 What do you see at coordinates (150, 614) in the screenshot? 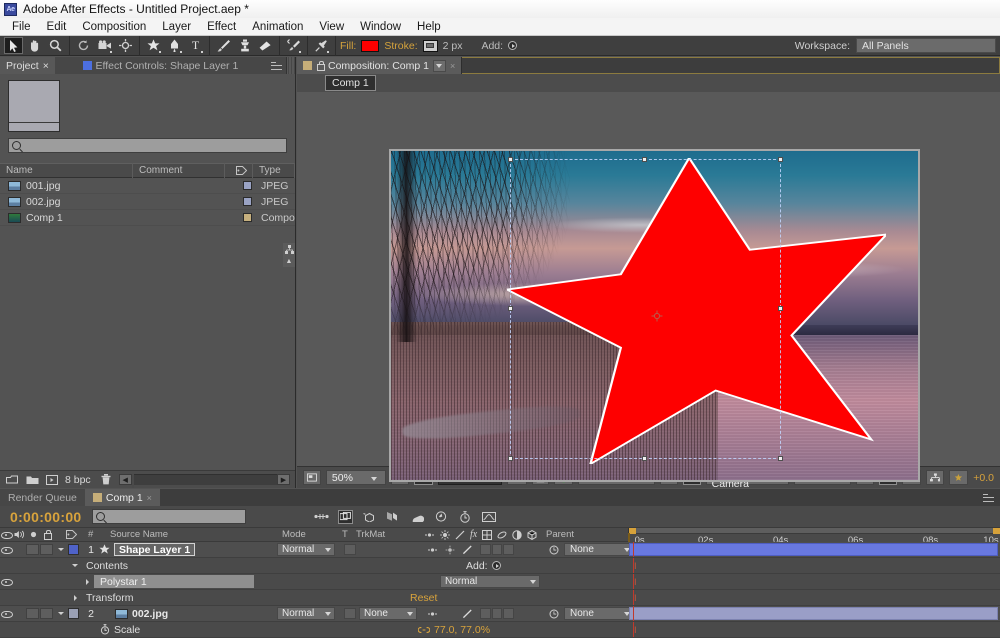
I see `layer-source-name: 002.jpg` at bounding box center [150, 614].